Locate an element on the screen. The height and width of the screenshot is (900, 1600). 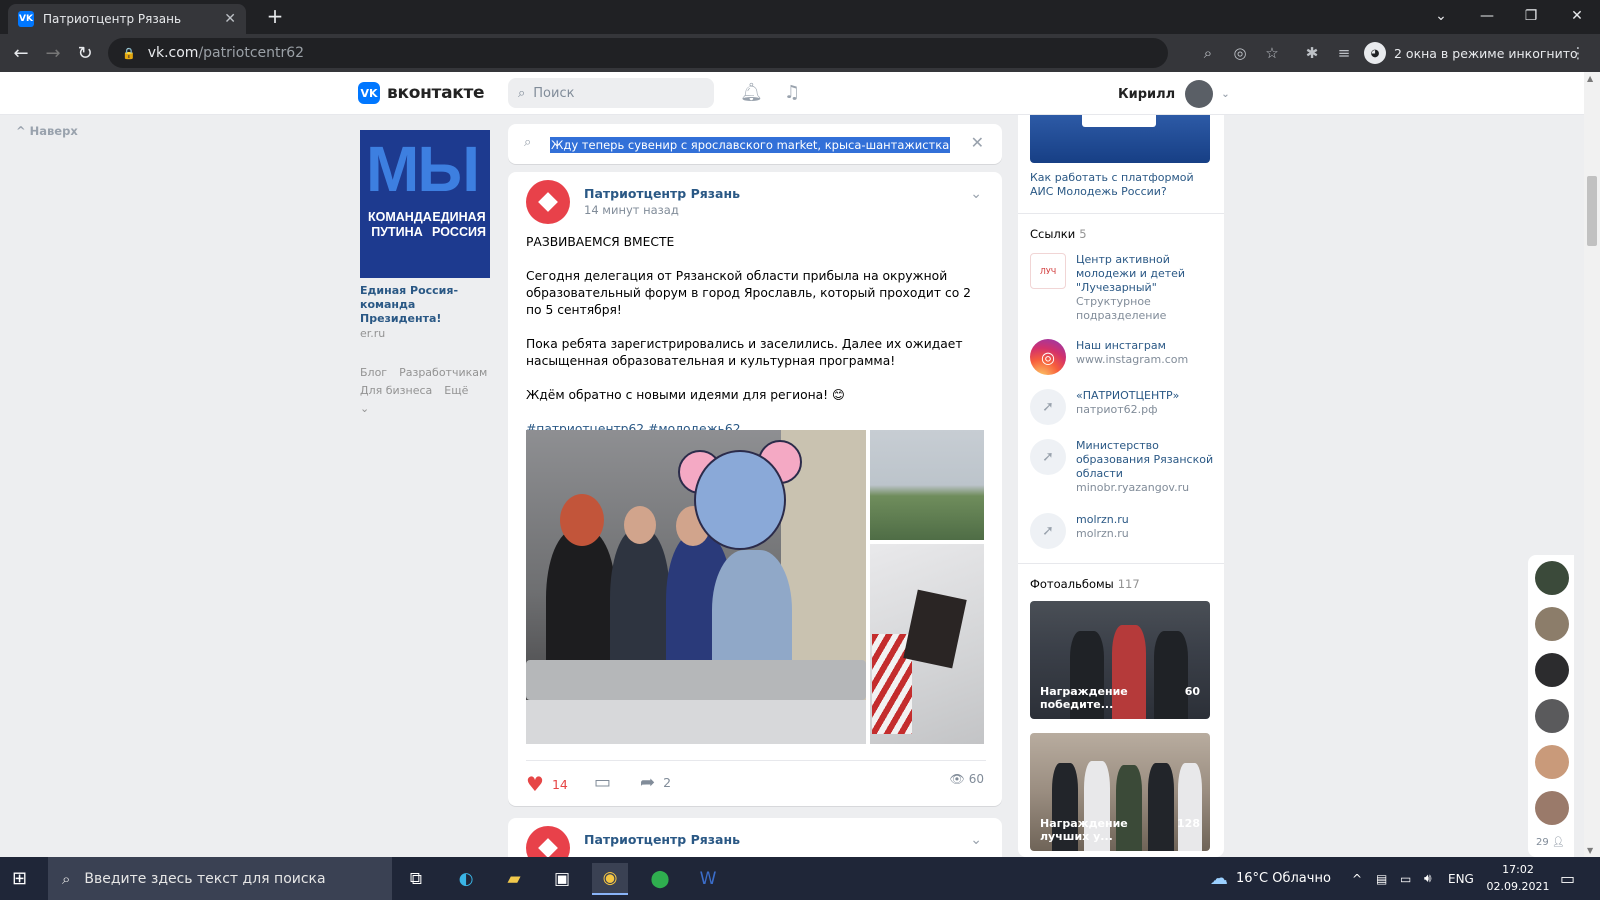
scroll-down-arrow-icon: ▼ is located at coordinates (1590, 850).